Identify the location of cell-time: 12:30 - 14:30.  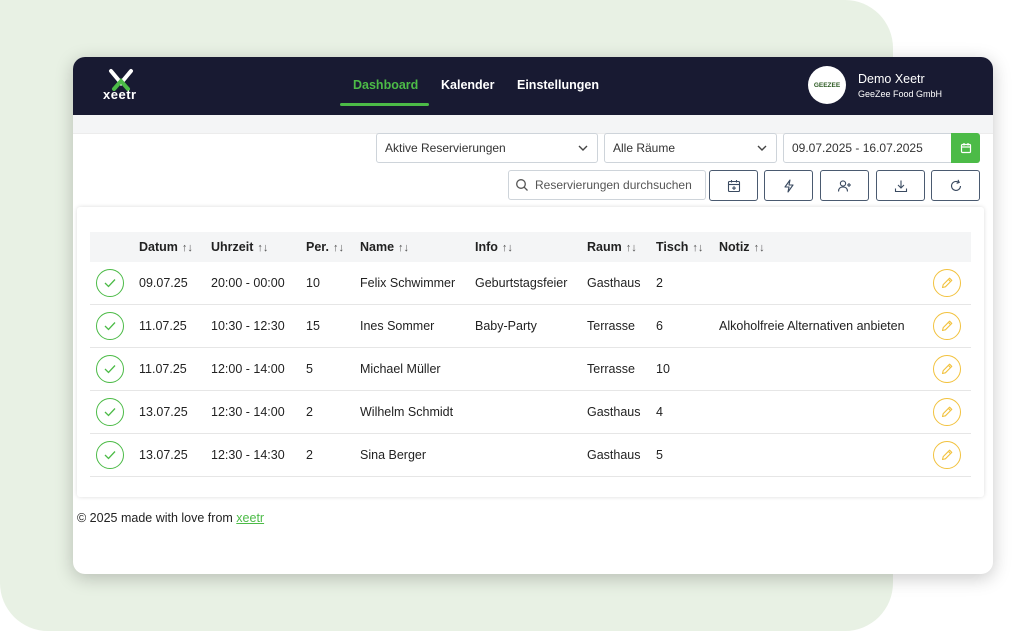
(258, 455).